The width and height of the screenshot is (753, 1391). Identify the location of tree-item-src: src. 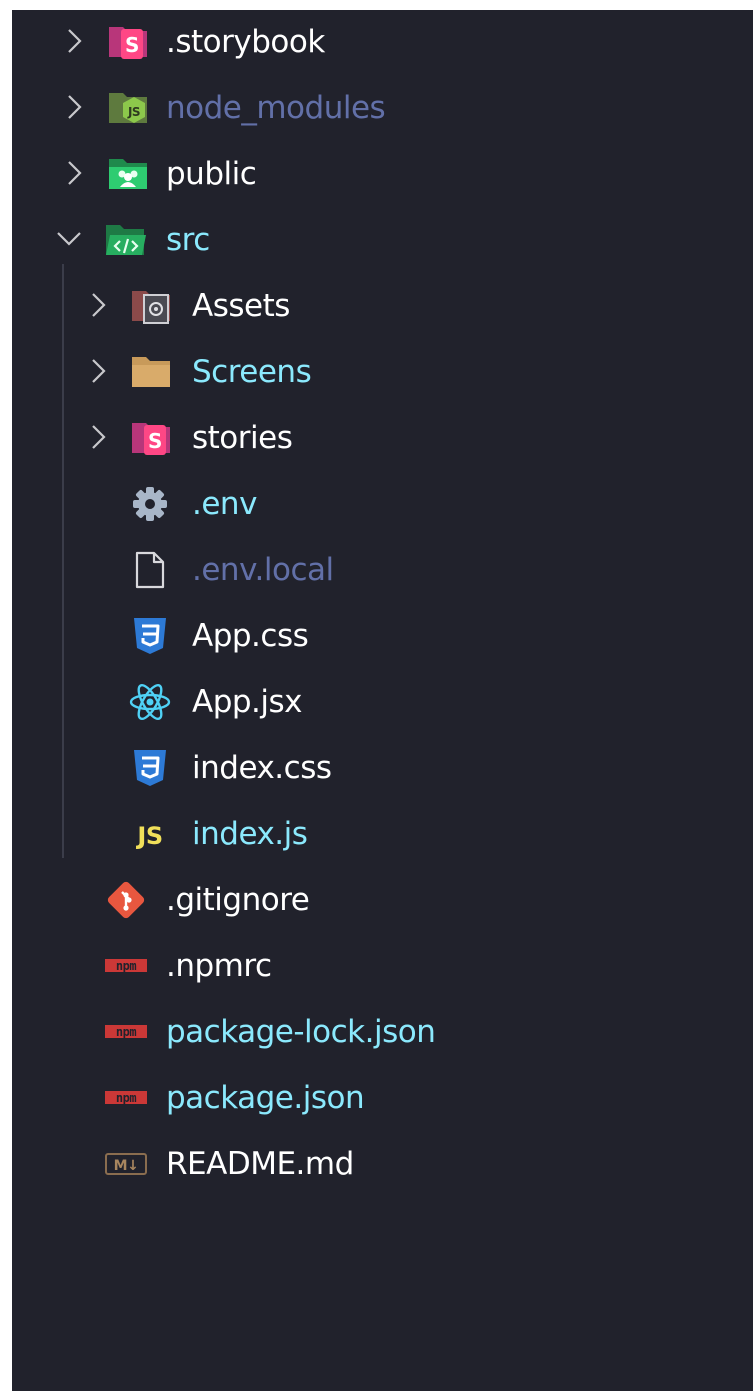
(382, 241).